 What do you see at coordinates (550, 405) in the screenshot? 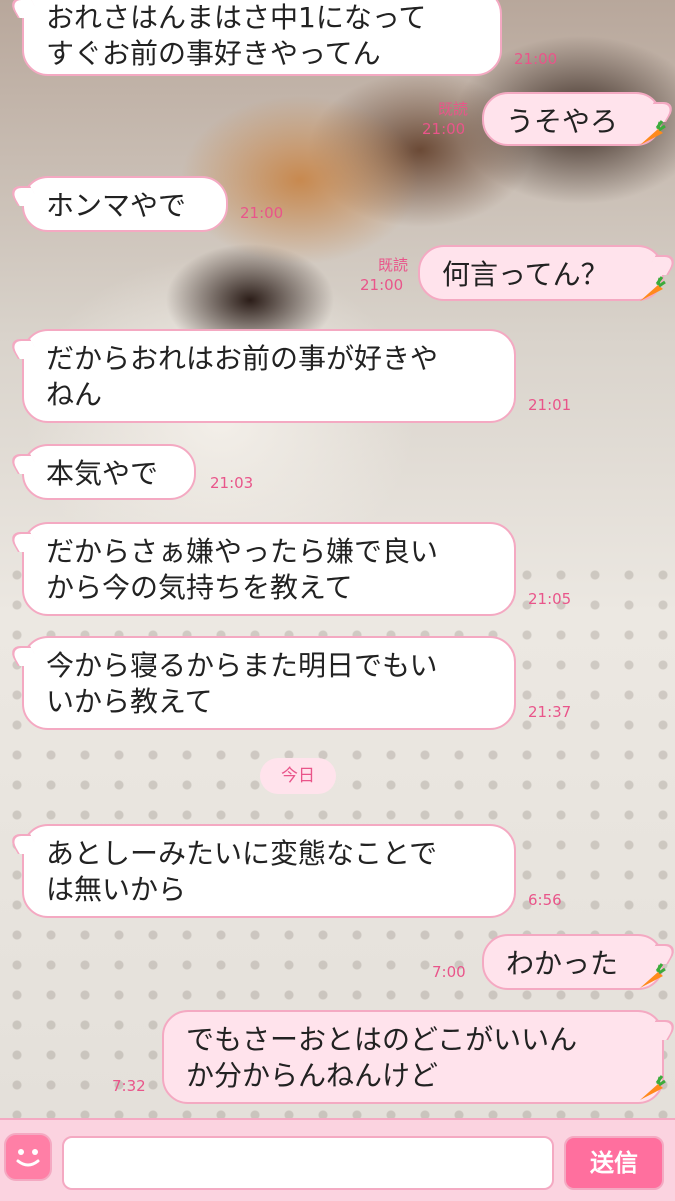
I see `message-time: 21:01` at bounding box center [550, 405].